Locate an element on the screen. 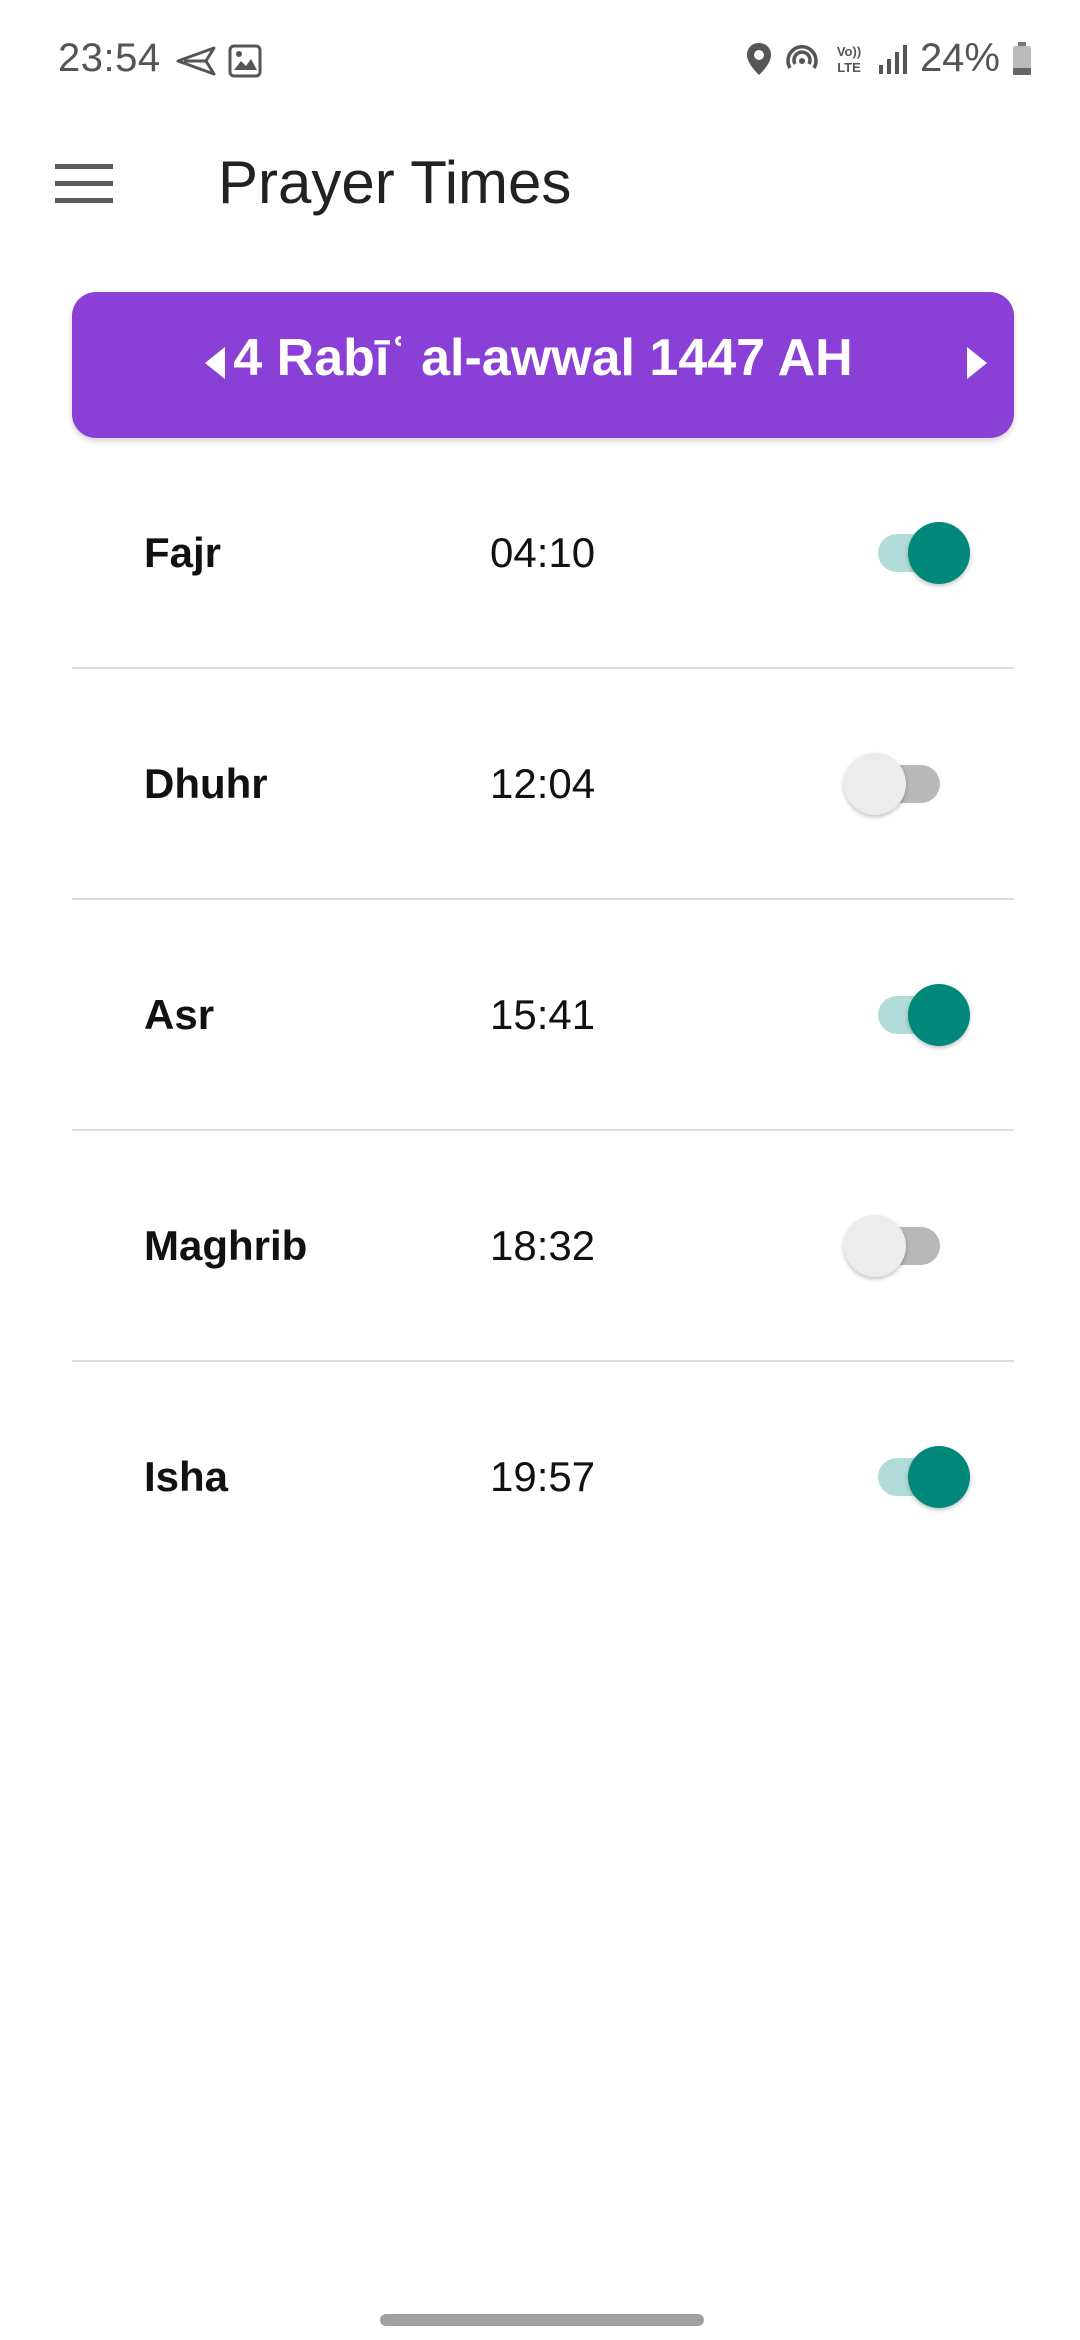  prayer-time: 18:32 is located at coordinates (543, 1245).